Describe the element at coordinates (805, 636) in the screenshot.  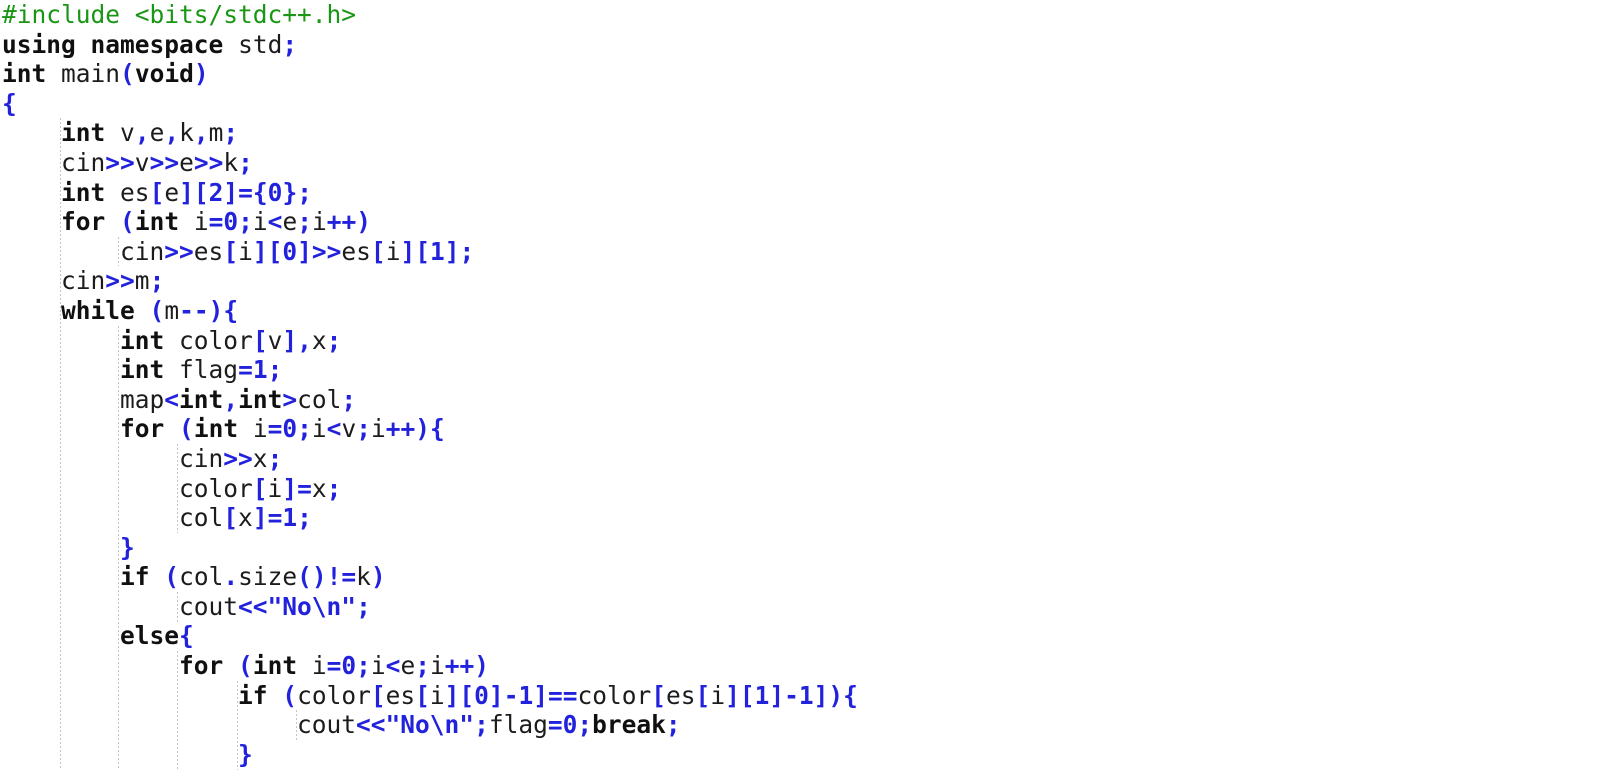
I see `code-line: else{` at that location.